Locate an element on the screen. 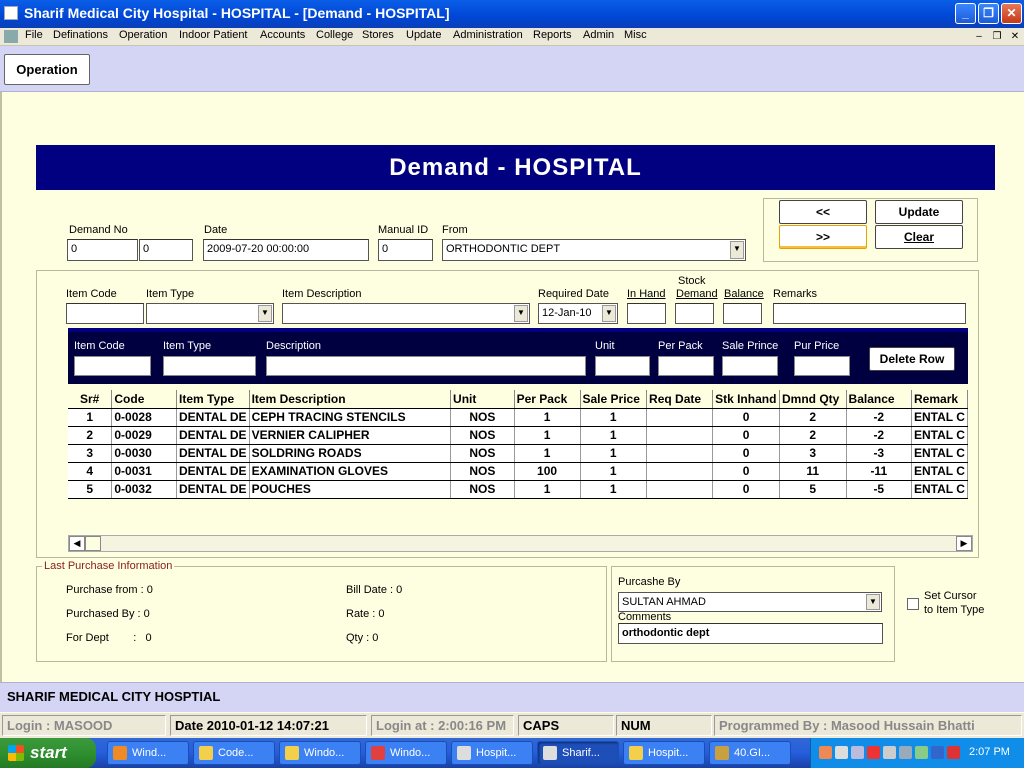  from-dropdown: ORTHODONTIC DEPT ▼ is located at coordinates (594, 250).